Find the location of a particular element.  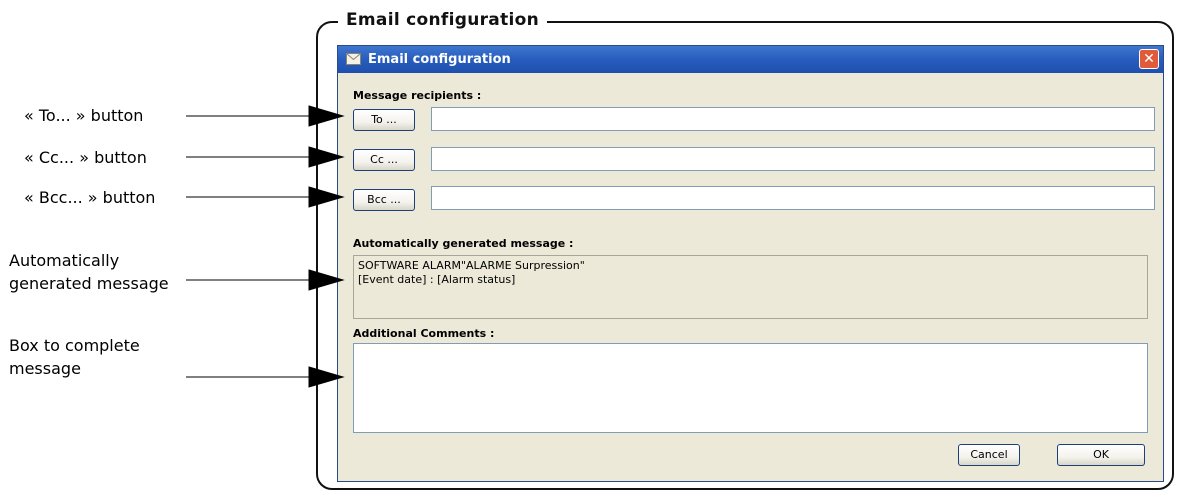

annotation-bcc-button: « Bcc... » button is located at coordinates (90, 197).